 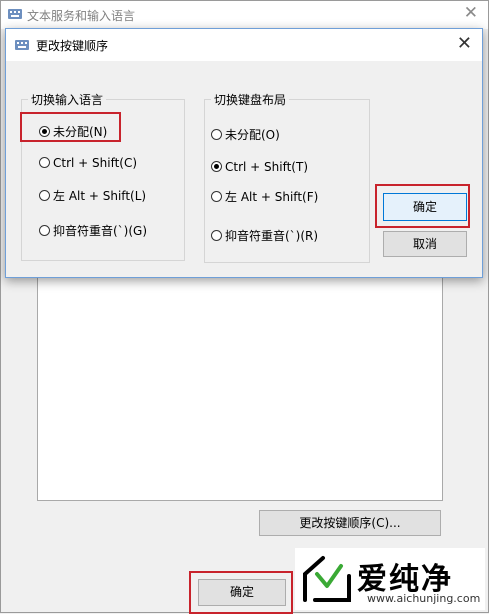 What do you see at coordinates (390, 579) in the screenshot?
I see `watermark: 爱纯净 www.aichunjing.com` at bounding box center [390, 579].